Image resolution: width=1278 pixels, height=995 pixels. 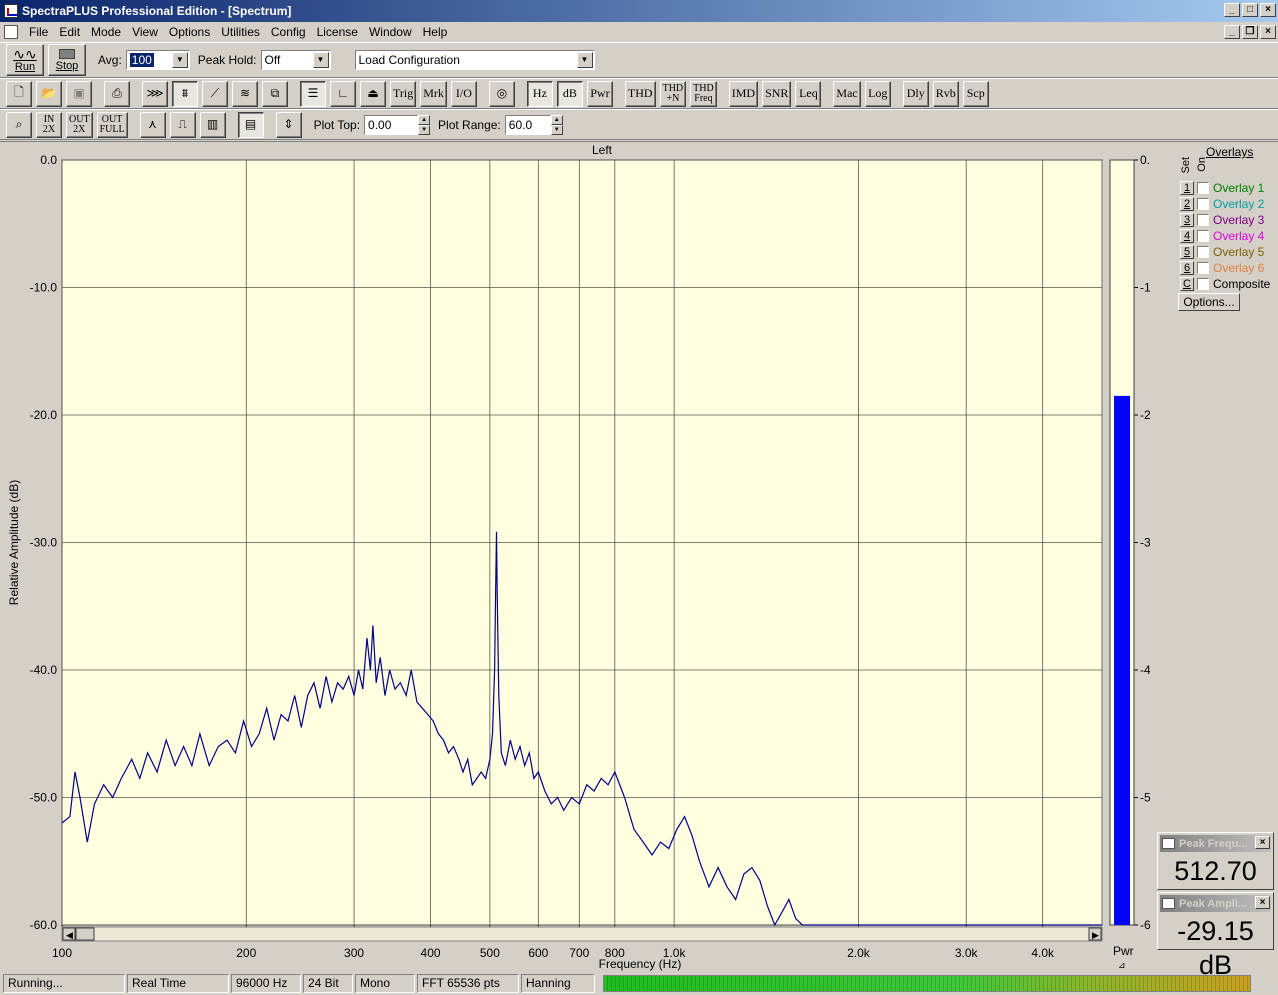 What do you see at coordinates (117, 93) in the screenshot?
I see `print-button: ⎙` at bounding box center [117, 93].